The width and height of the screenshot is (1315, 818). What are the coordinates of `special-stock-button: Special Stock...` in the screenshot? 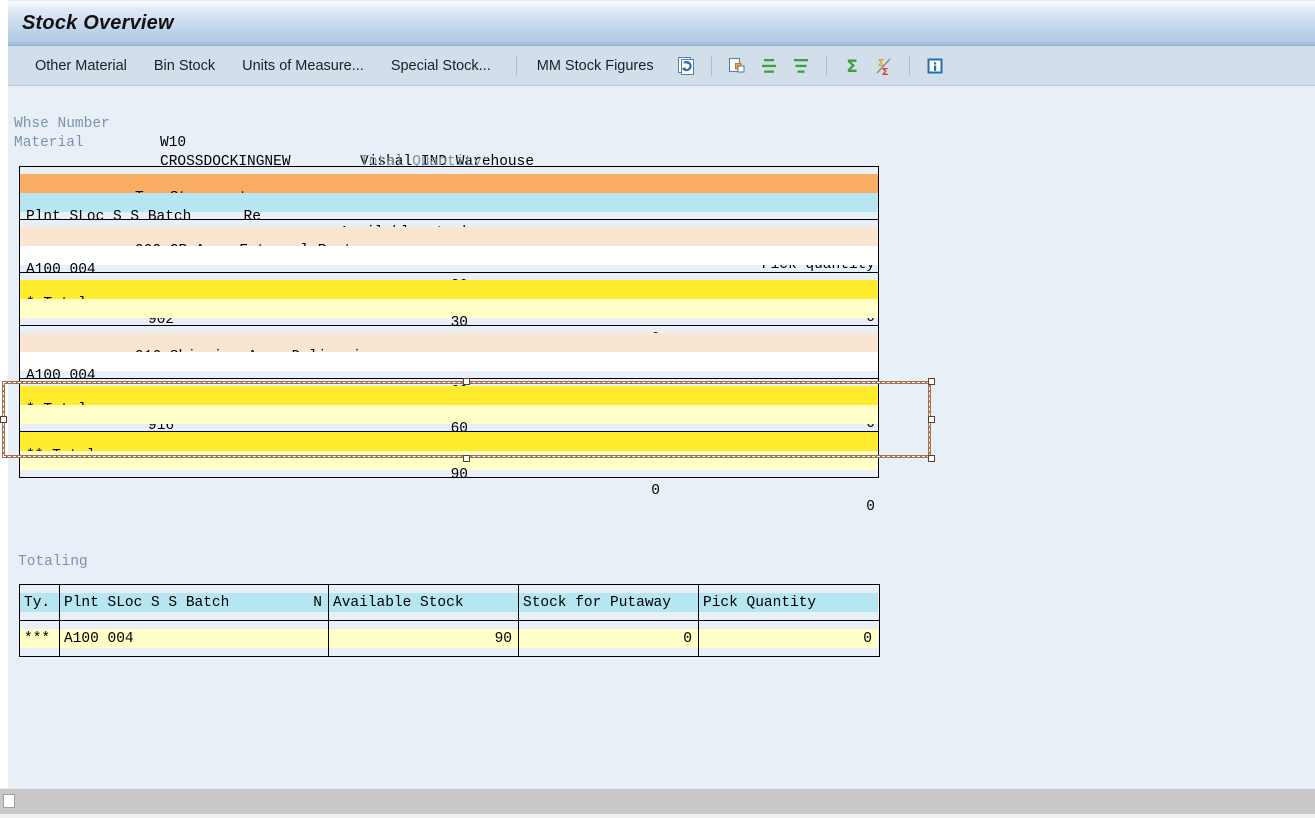 It's located at (441, 66).